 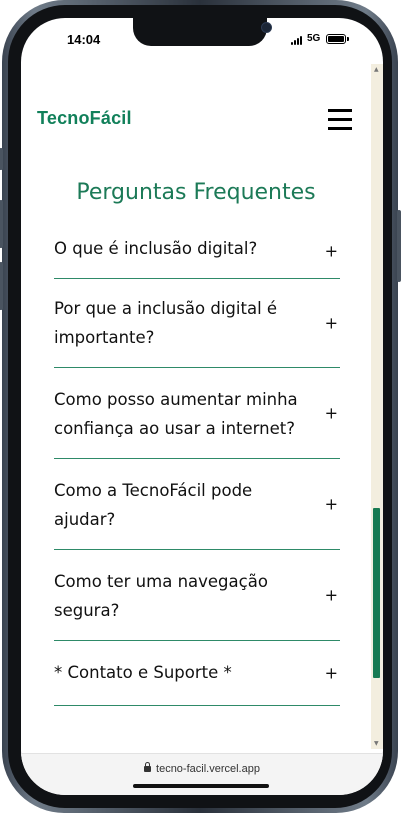 What do you see at coordinates (298, 40) in the screenshot?
I see `signal-strength-icon` at bounding box center [298, 40].